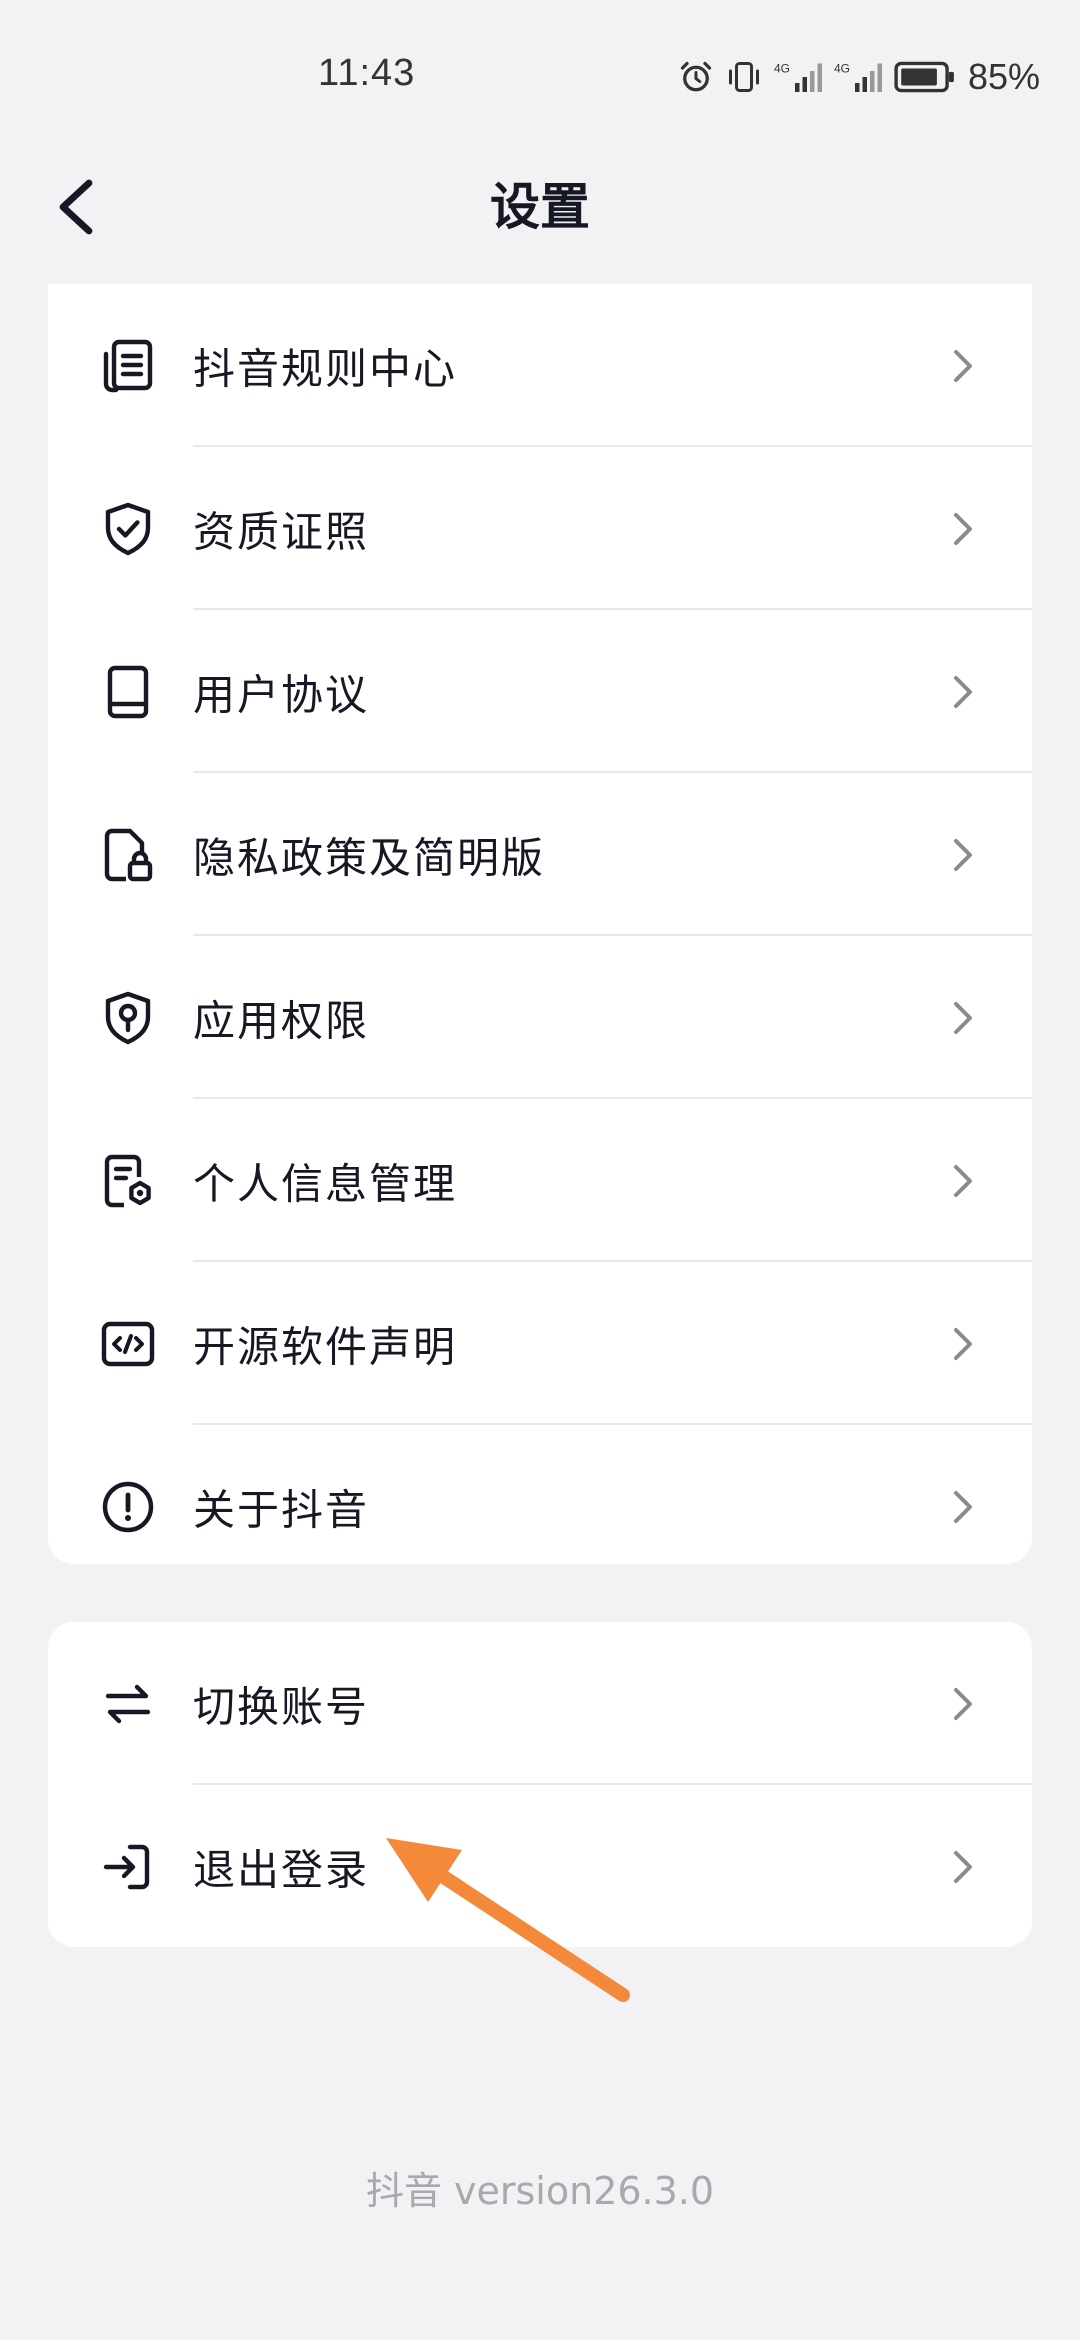 This screenshot has width=1080, height=2340. What do you see at coordinates (128, 855) in the screenshot?
I see `file-lock-icon` at bounding box center [128, 855].